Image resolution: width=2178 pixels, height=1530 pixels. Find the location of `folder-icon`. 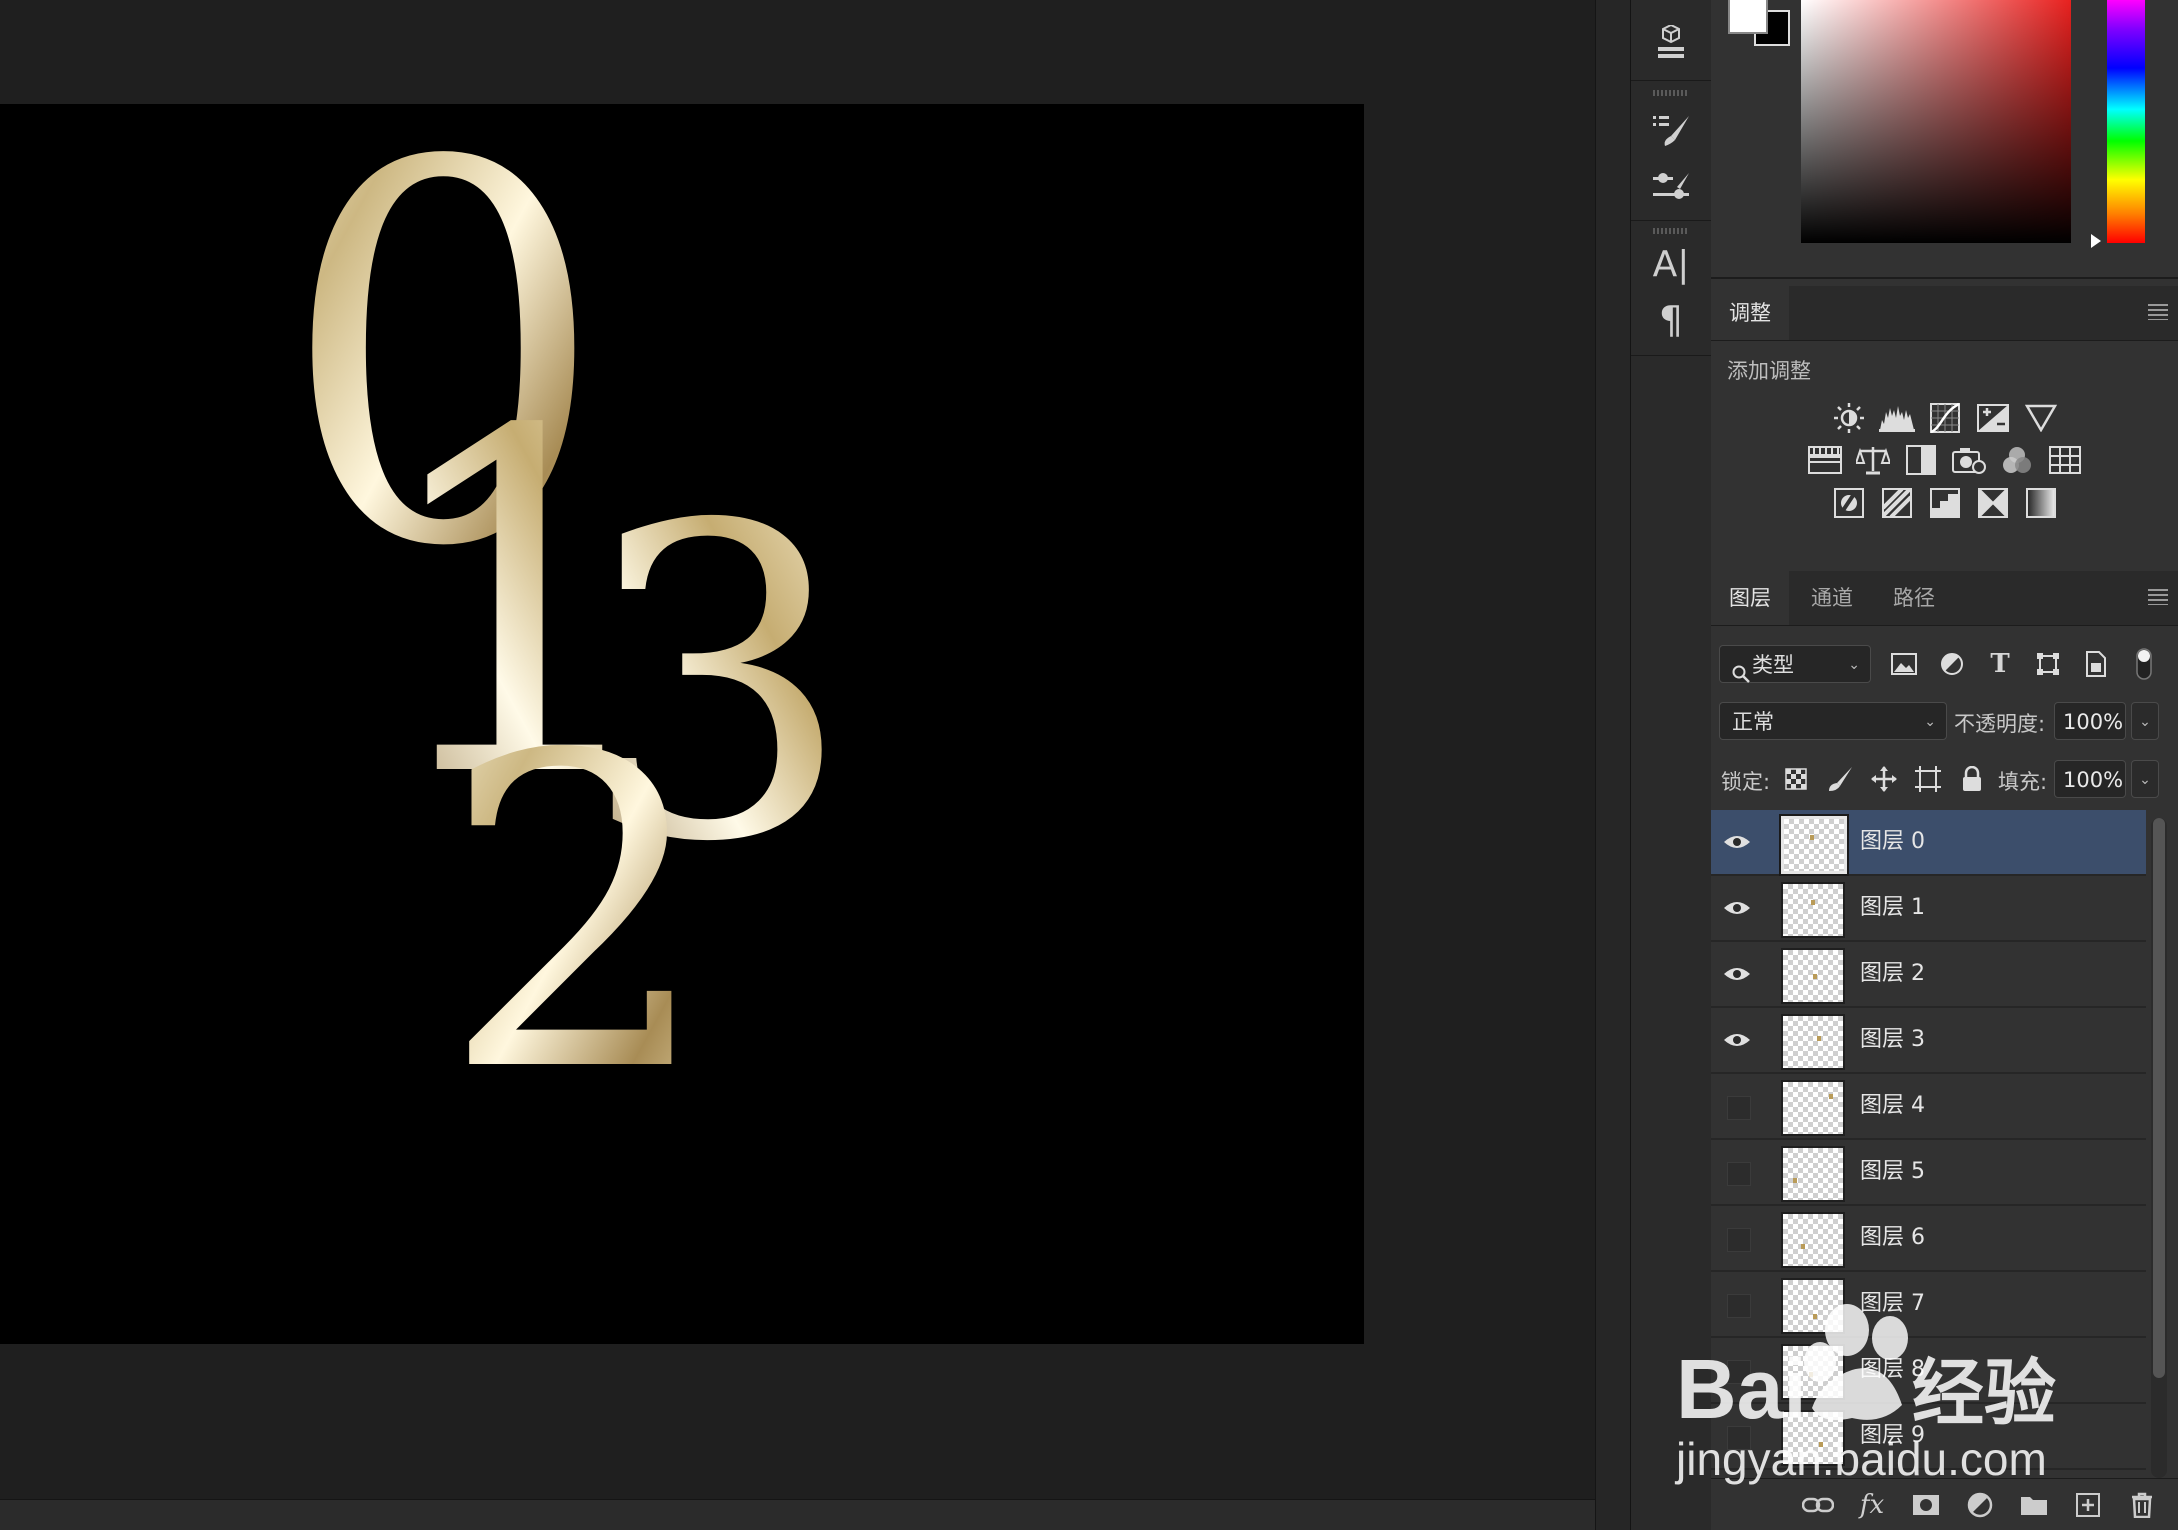

folder-icon is located at coordinates (2034, 1505).